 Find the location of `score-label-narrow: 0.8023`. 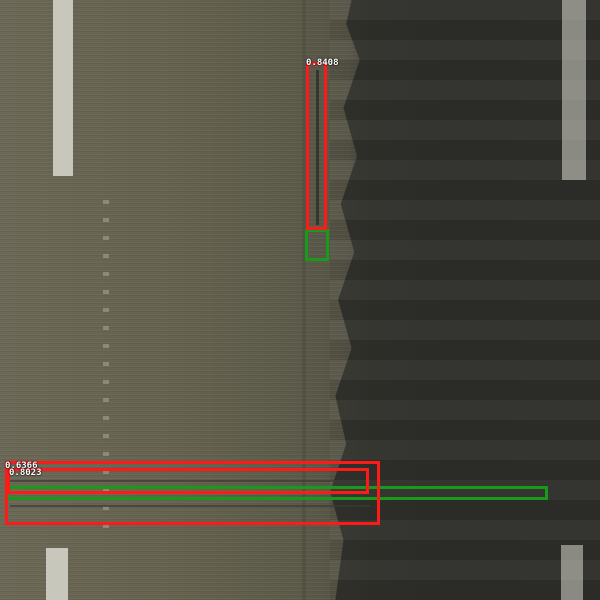

score-label-narrow: 0.8023 is located at coordinates (25, 473).